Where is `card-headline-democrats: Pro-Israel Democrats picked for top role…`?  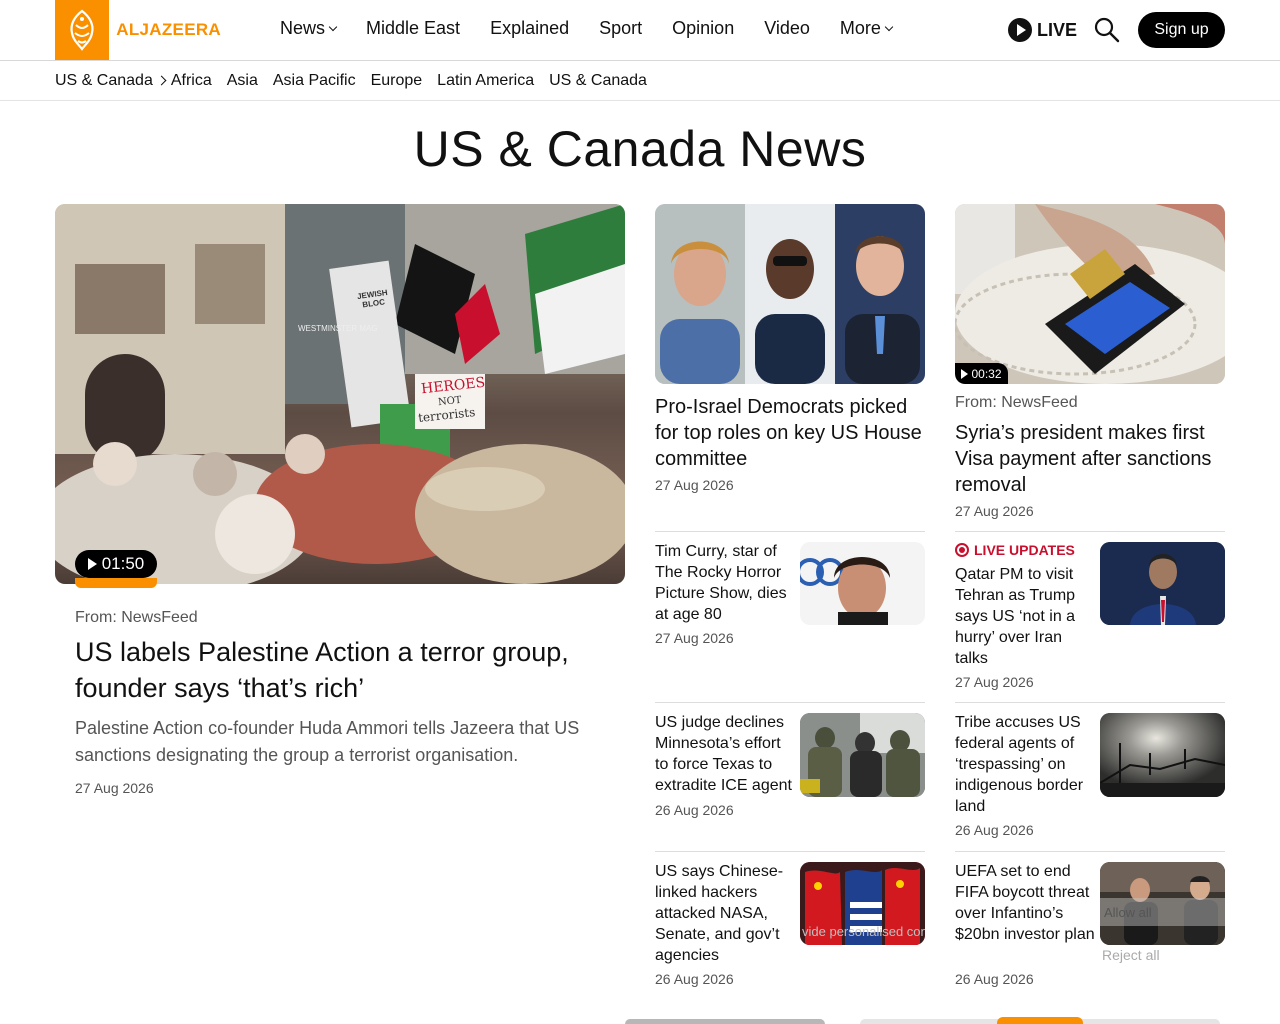 card-headline-democrats: Pro-Israel Democrats picked for top role… is located at coordinates (790, 433).